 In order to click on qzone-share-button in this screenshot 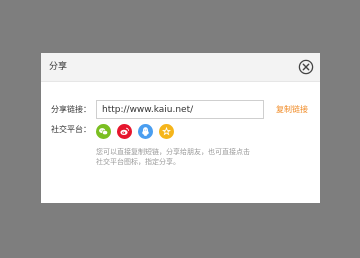, I will do `click(166, 131)`.